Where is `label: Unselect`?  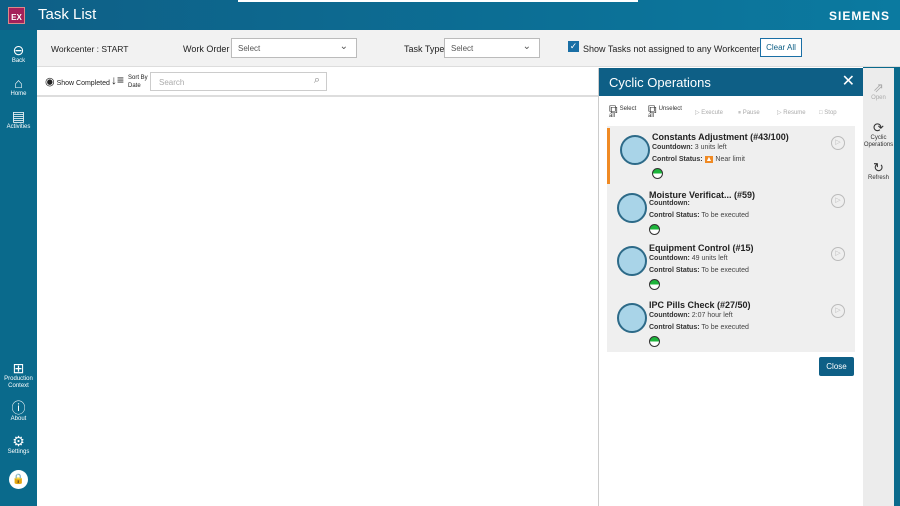 label: Unselect is located at coordinates (670, 109).